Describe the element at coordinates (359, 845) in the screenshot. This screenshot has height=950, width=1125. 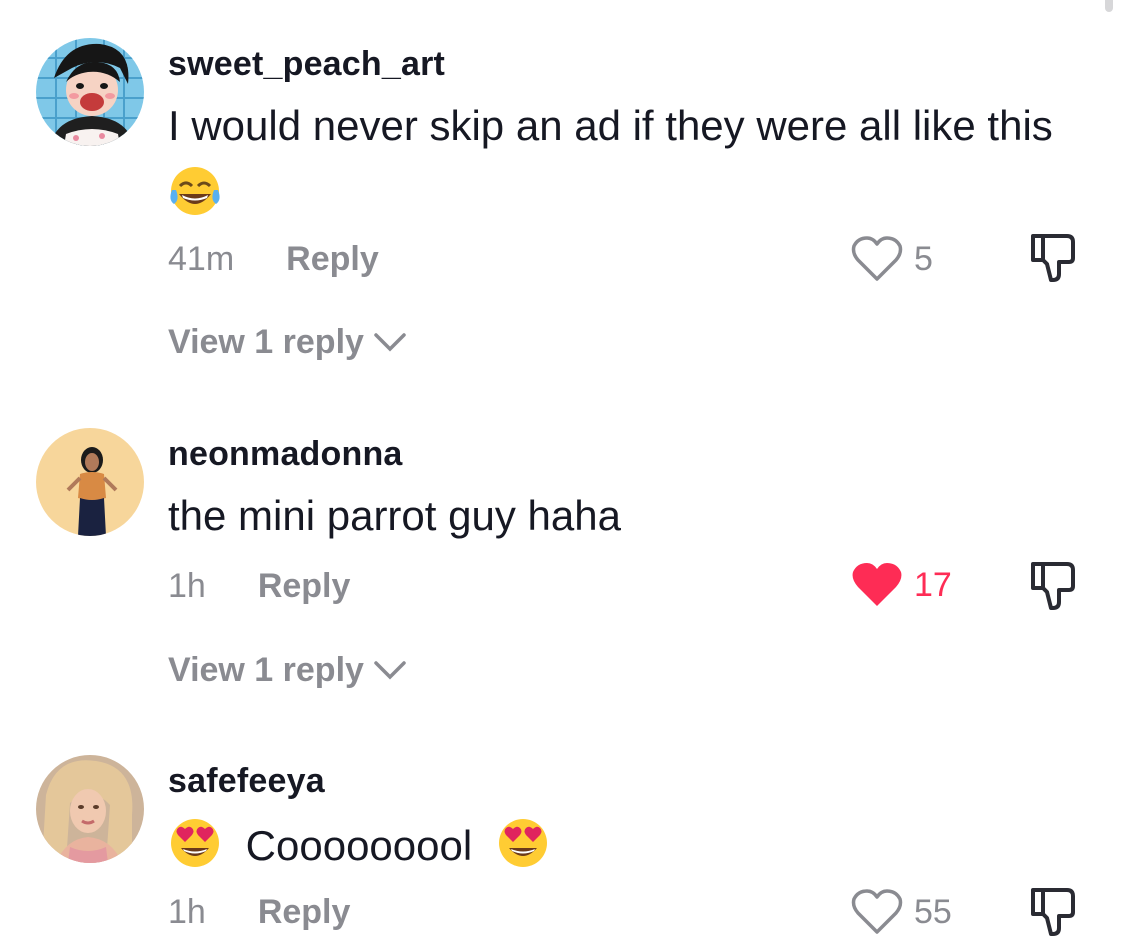
I see `comment-text-body: Cooooooool` at that location.